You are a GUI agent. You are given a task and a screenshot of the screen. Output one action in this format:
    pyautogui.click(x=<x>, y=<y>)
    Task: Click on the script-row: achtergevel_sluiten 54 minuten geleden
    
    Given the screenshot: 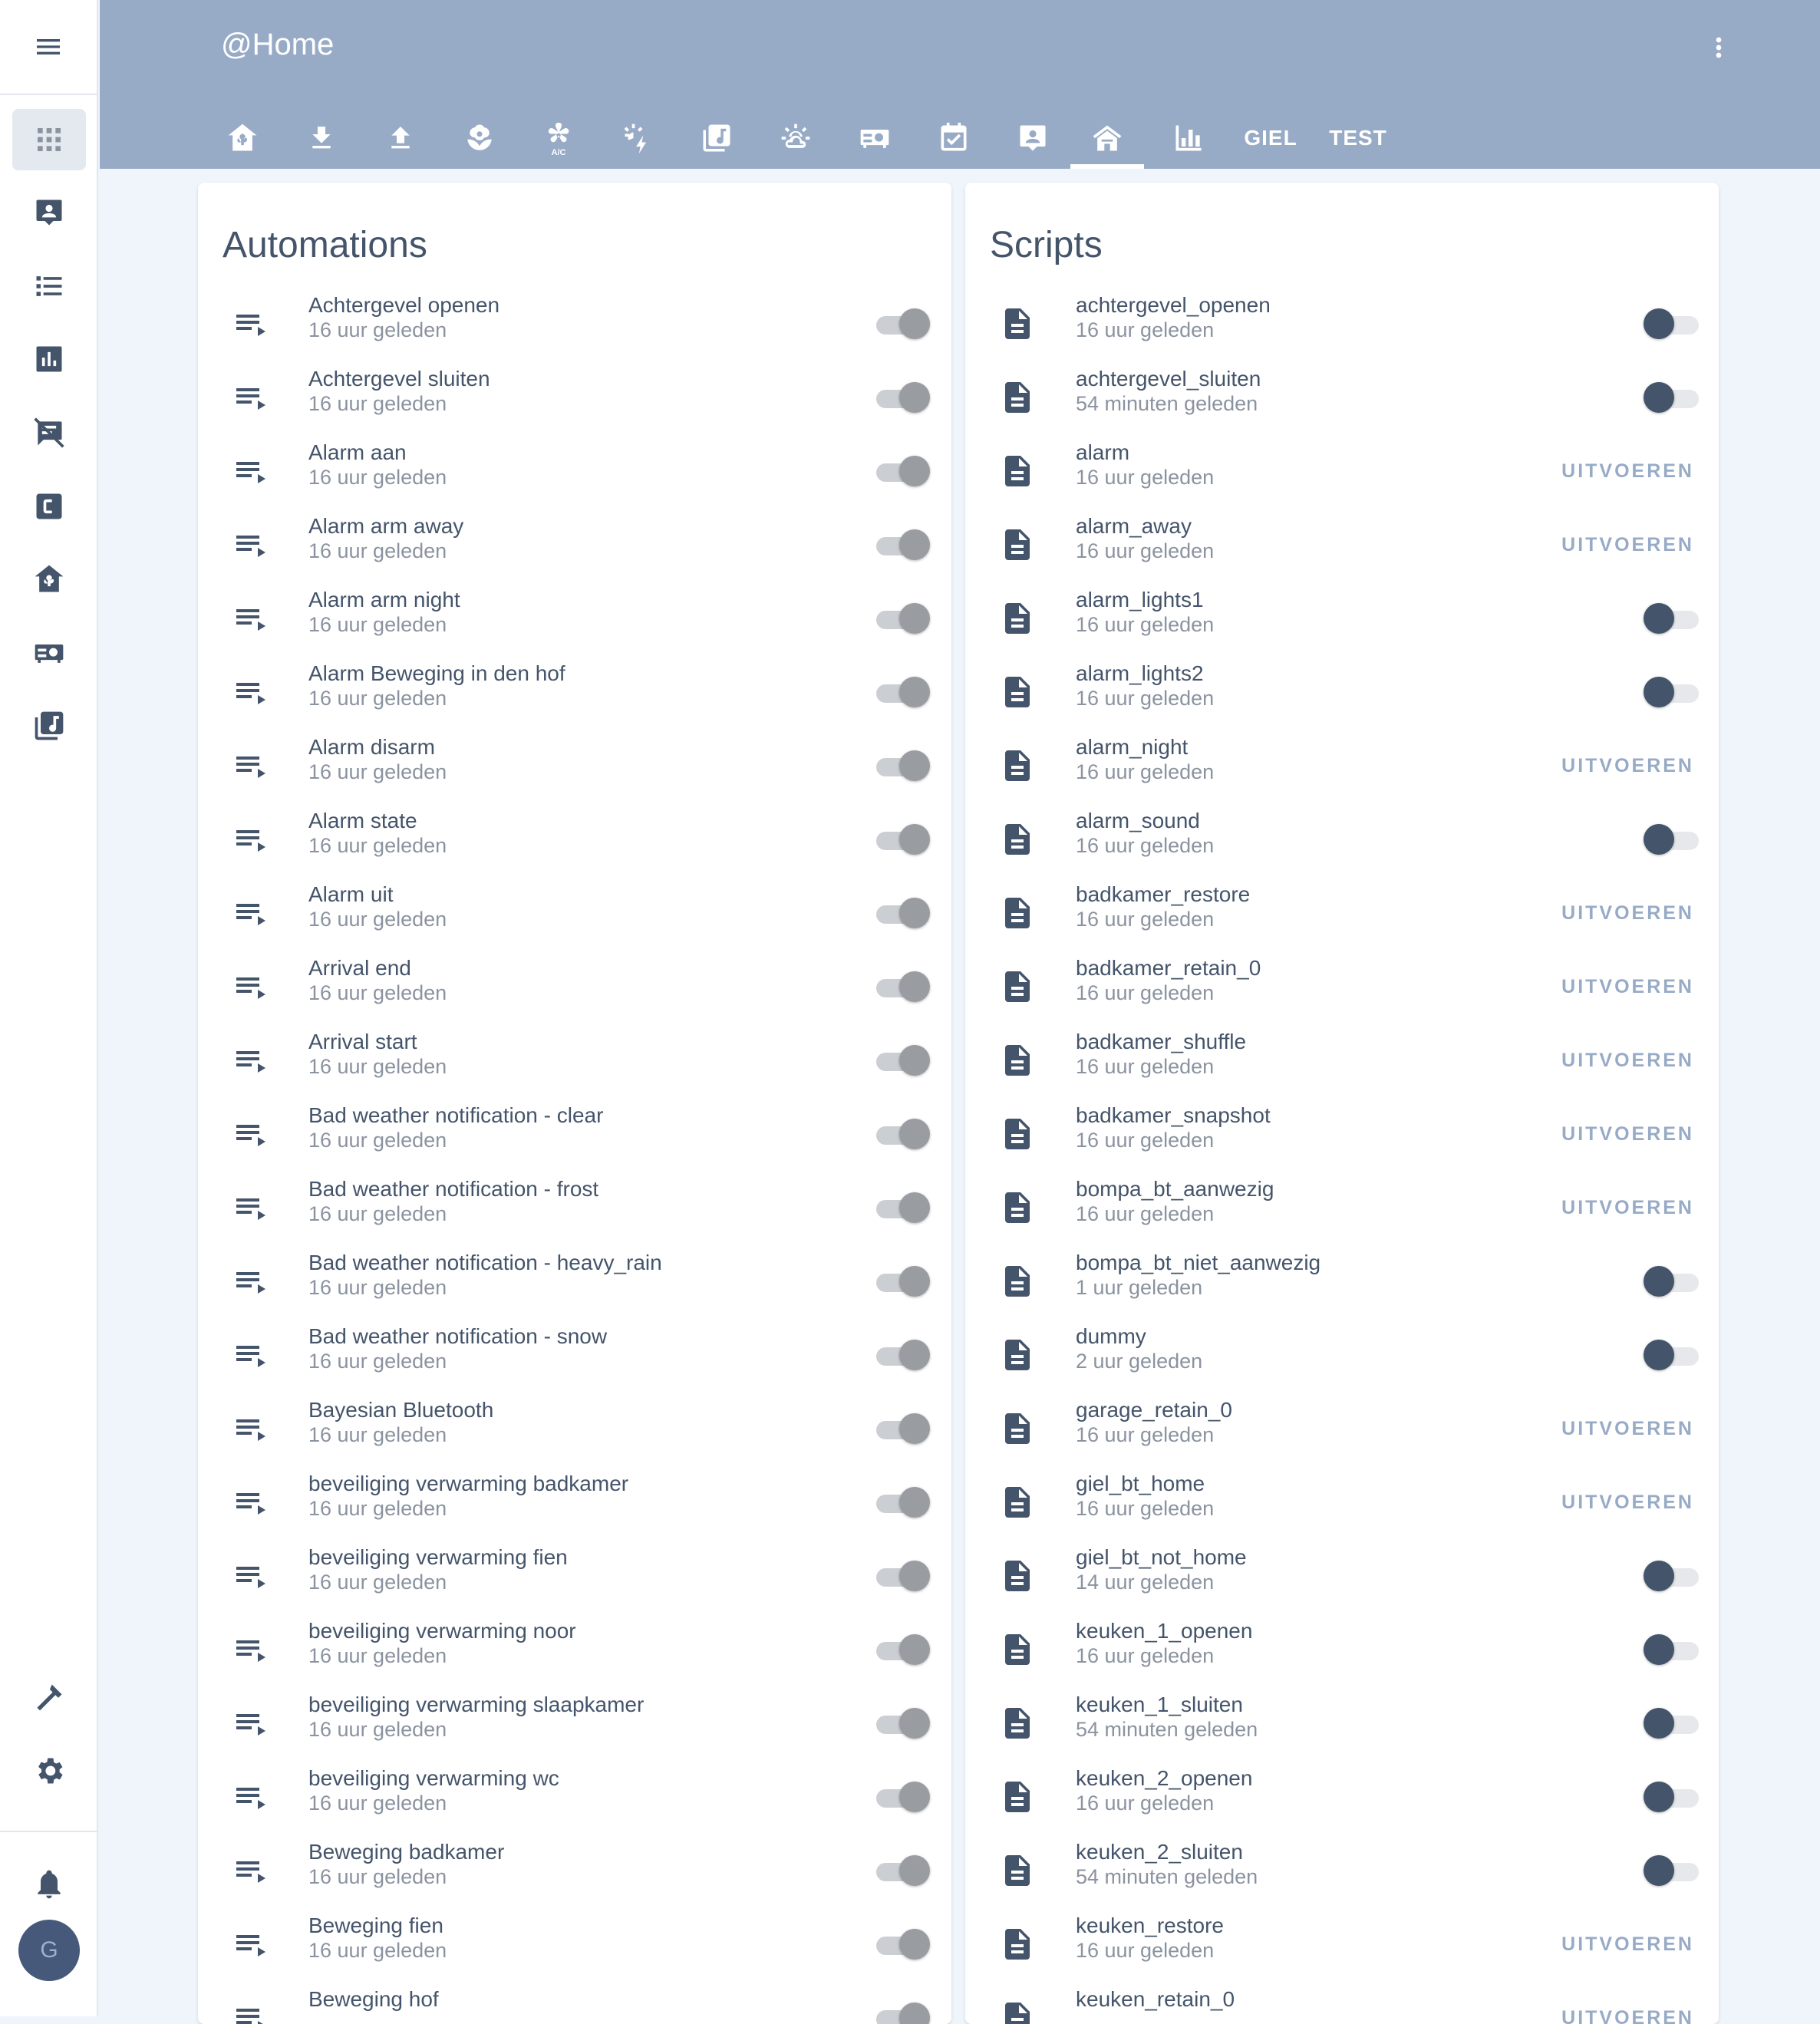 What is the action you would take?
    pyautogui.click(x=1342, y=397)
    